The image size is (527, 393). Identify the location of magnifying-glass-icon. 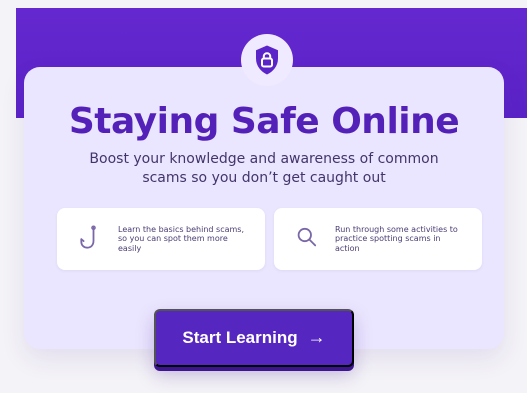
(307, 239).